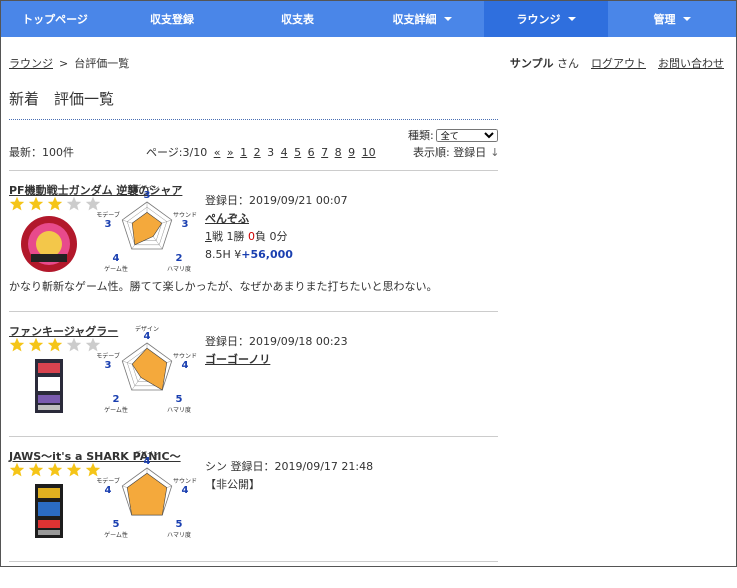  I want to click on nav-income-register: 収支登録, so click(172, 19).